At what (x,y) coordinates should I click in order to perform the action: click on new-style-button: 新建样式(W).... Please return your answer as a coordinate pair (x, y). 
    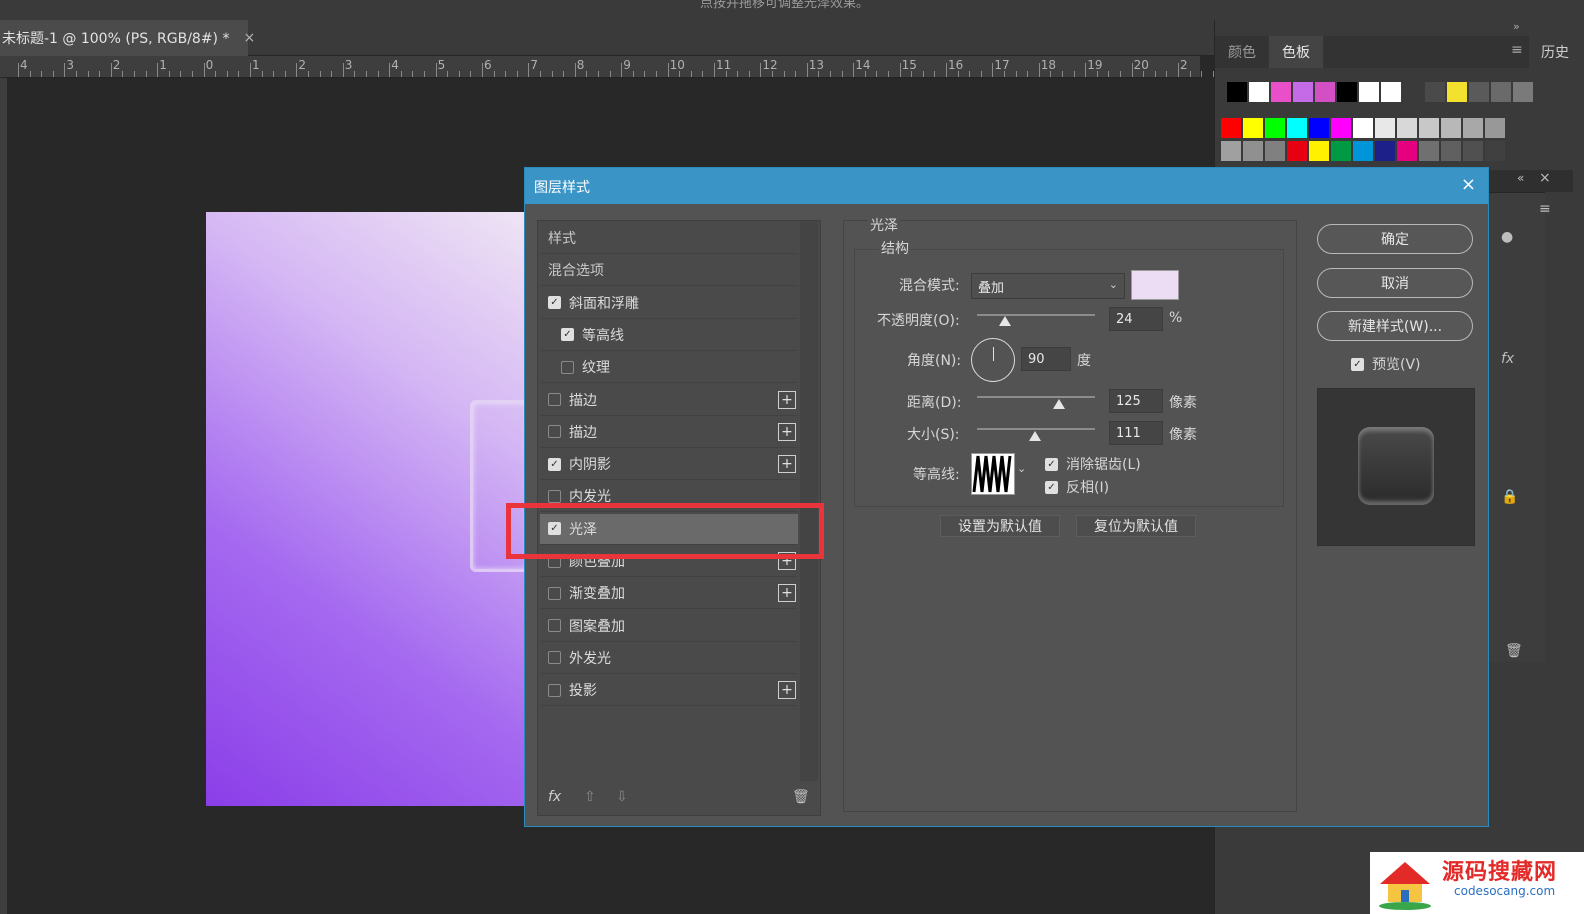
    Looking at the image, I should click on (1395, 326).